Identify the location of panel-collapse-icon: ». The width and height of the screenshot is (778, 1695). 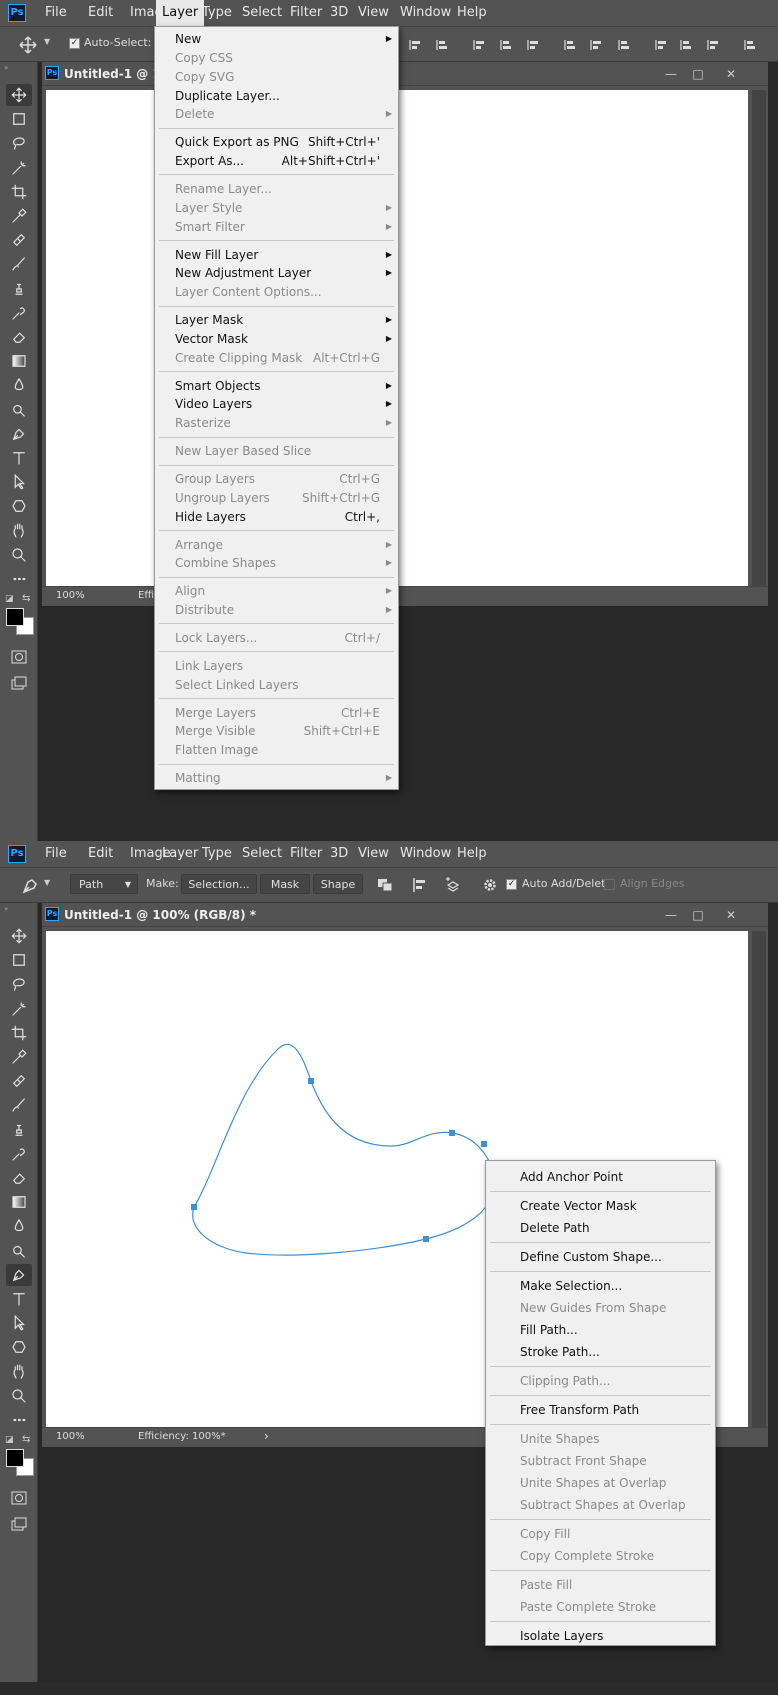
(6, 909).